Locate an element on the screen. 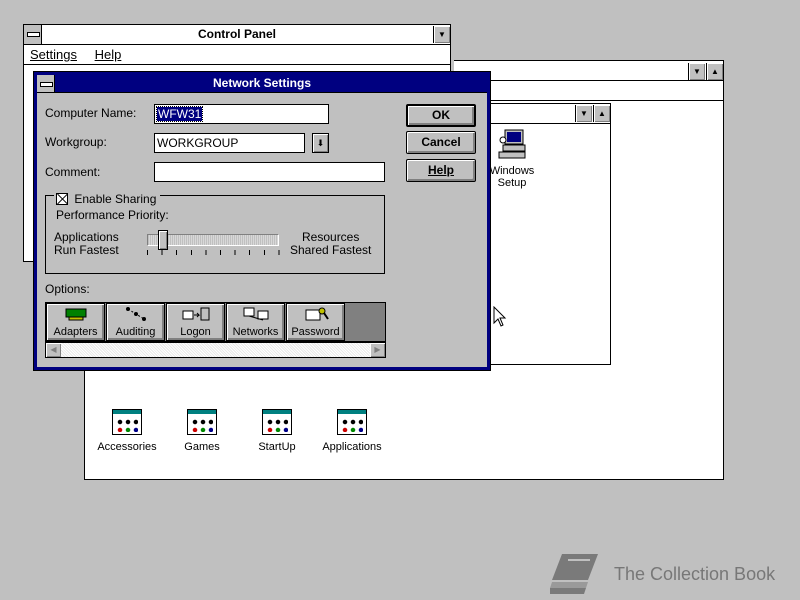  options-scrollbar: ◀ ▶ is located at coordinates (215, 350).